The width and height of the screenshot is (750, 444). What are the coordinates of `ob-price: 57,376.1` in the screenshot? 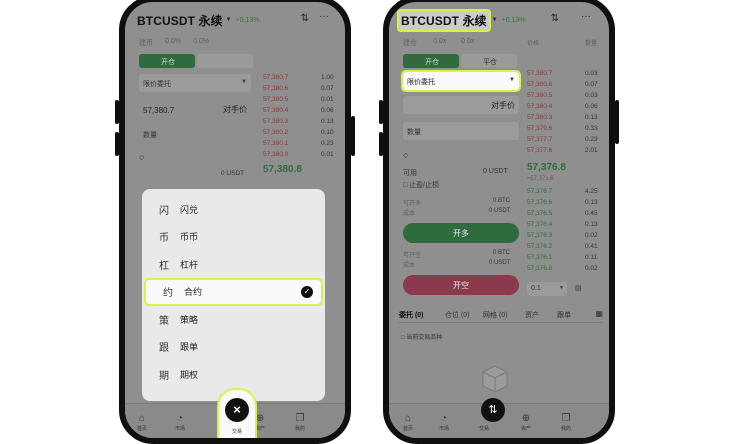 It's located at (539, 257).